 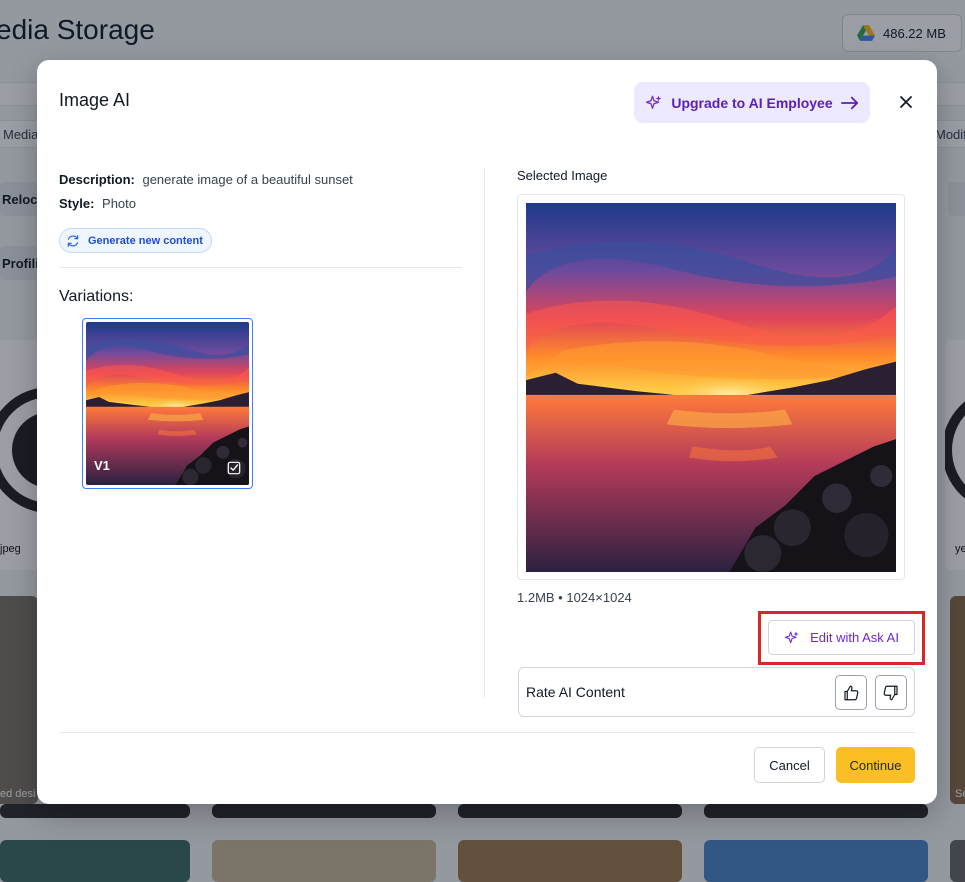 What do you see at coordinates (119, 203) in the screenshot?
I see `style-value: Photo` at bounding box center [119, 203].